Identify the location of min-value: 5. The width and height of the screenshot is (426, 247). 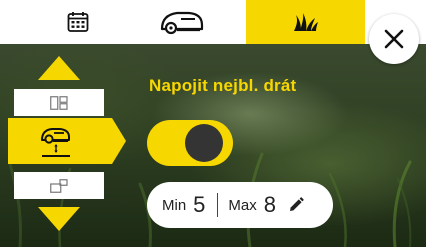
(199, 204).